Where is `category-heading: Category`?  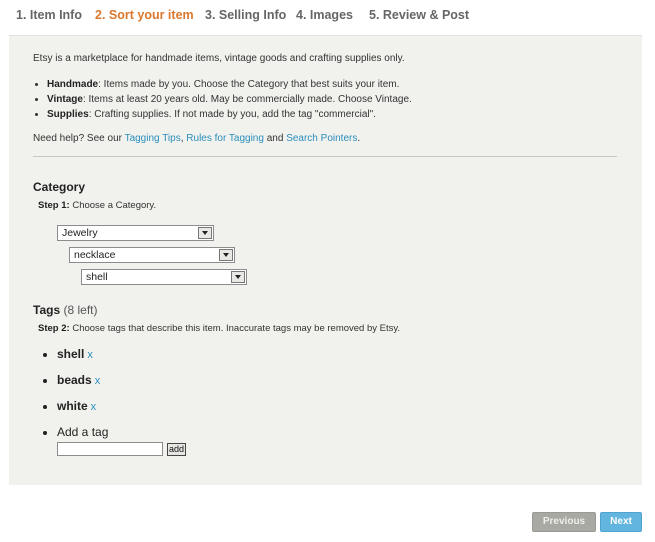
category-heading: Category is located at coordinates (59, 187).